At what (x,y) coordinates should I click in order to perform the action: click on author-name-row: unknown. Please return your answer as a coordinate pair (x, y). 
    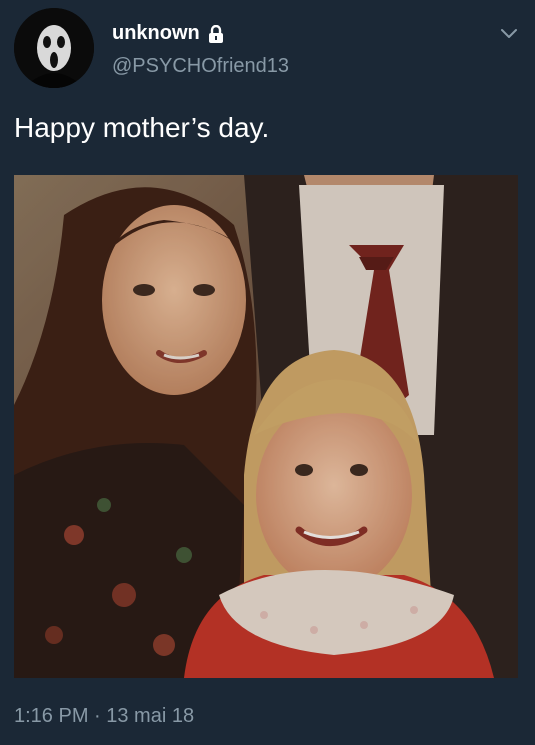
    Looking at the image, I should click on (168, 33).